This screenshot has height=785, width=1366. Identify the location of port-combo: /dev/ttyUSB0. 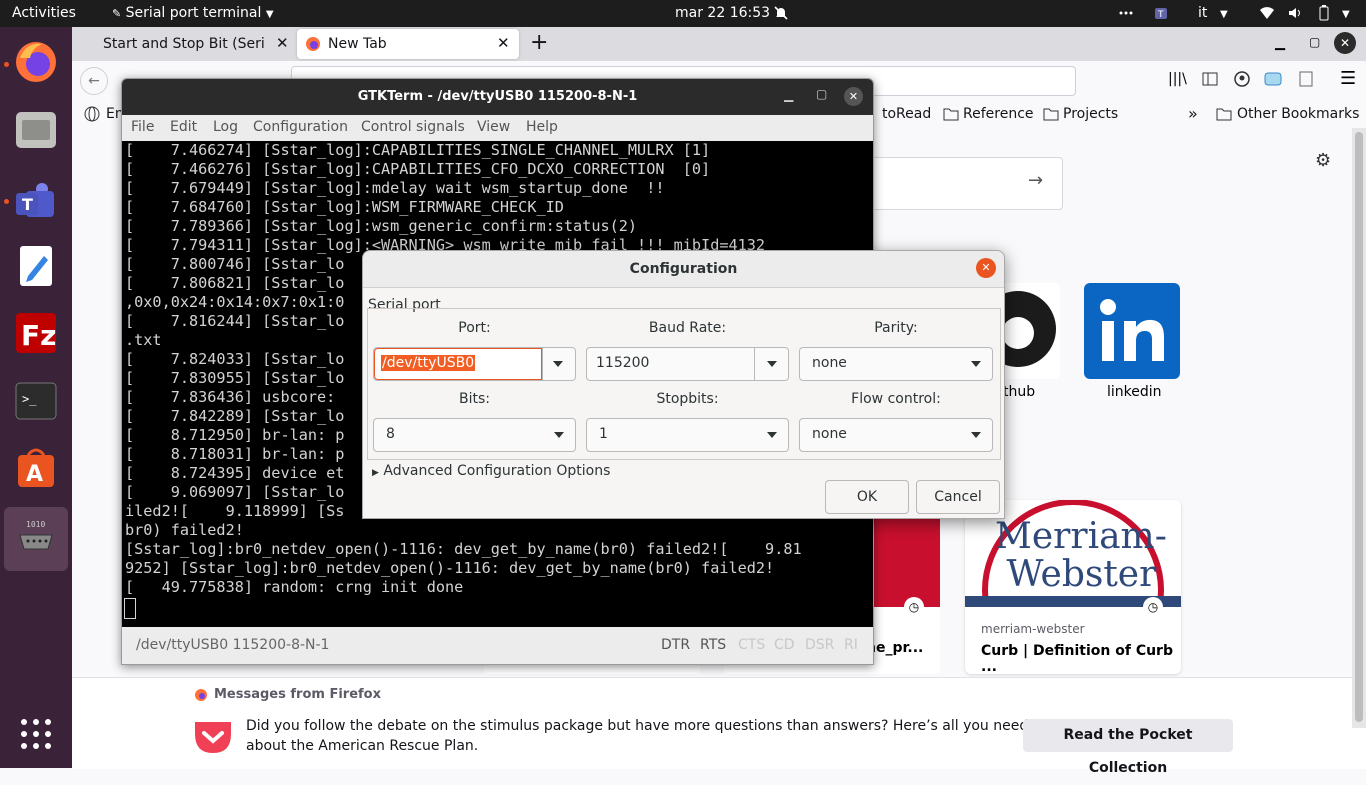
(474, 364).